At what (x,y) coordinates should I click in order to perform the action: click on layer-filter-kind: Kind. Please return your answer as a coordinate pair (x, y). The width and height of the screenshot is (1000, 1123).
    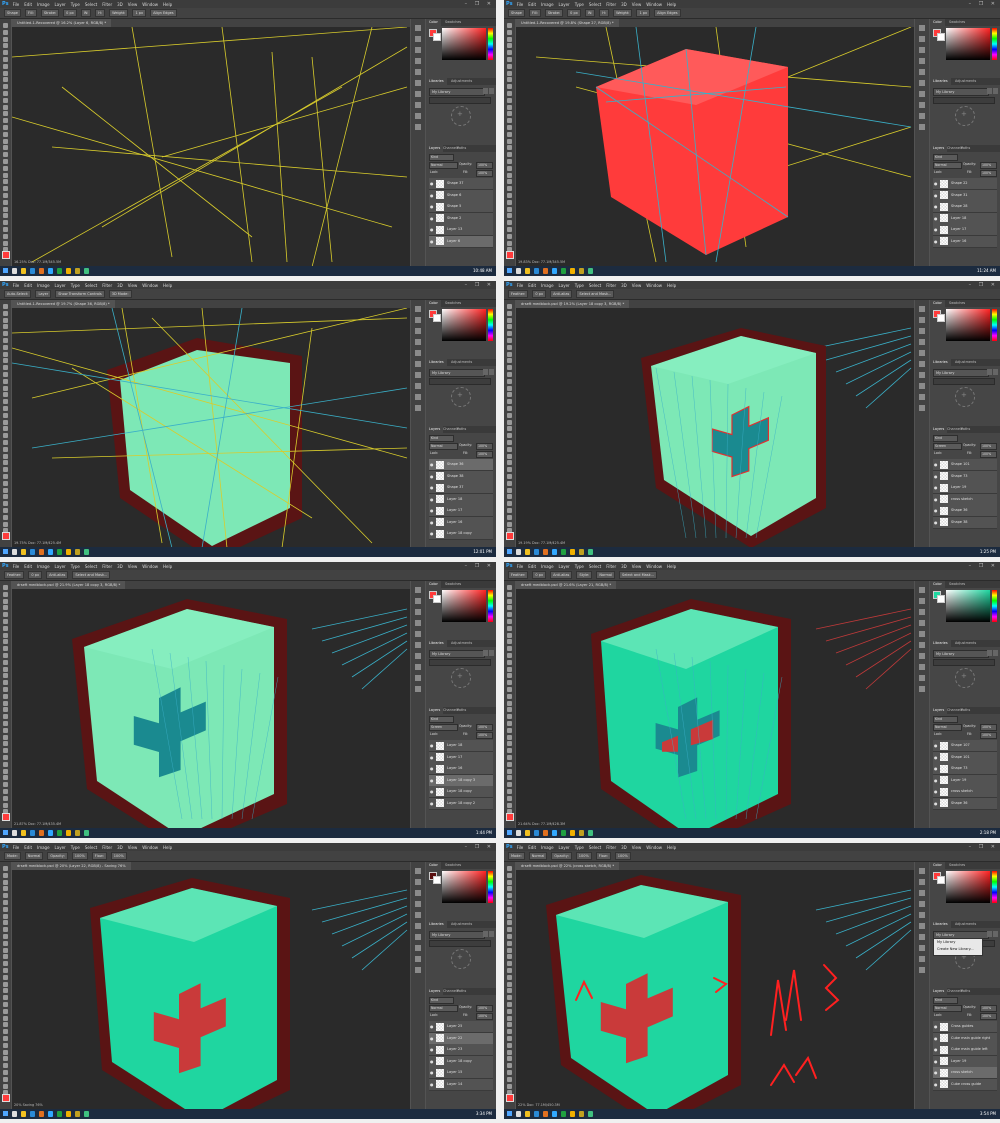
    Looking at the image, I should click on (945, 157).